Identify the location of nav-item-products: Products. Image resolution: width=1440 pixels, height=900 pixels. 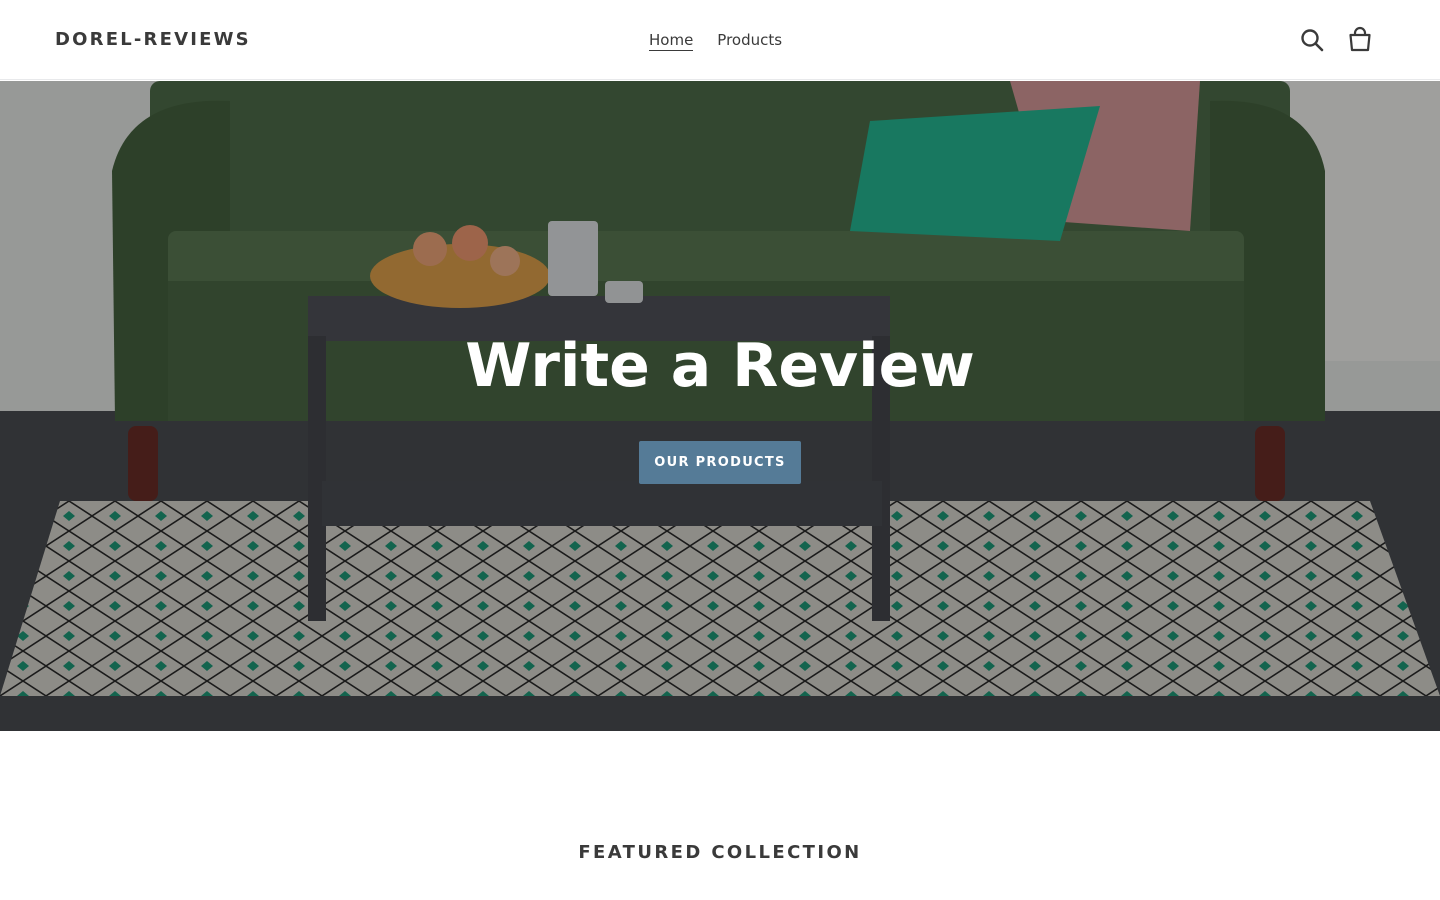
(749, 40).